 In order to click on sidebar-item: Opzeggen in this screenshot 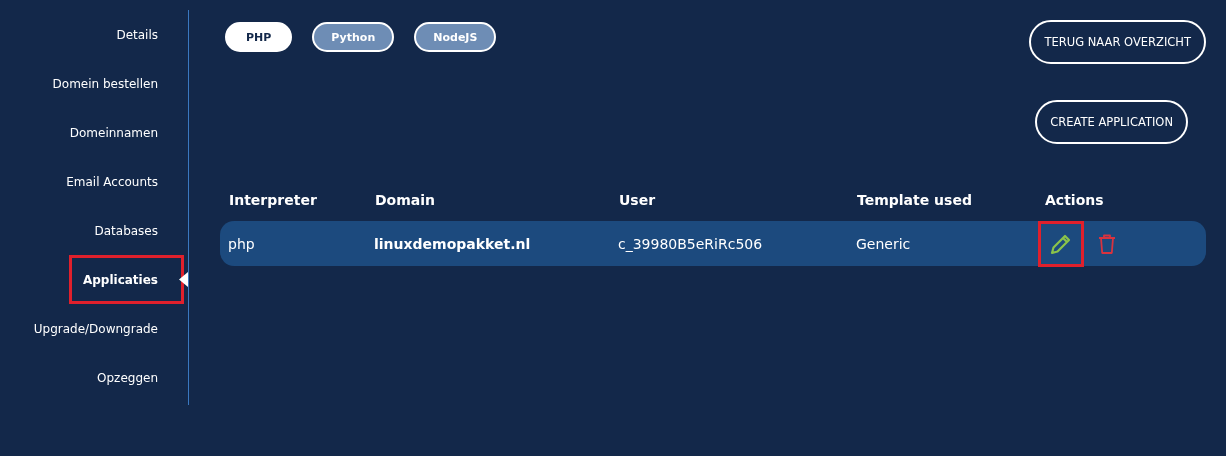, I will do `click(127, 377)`.